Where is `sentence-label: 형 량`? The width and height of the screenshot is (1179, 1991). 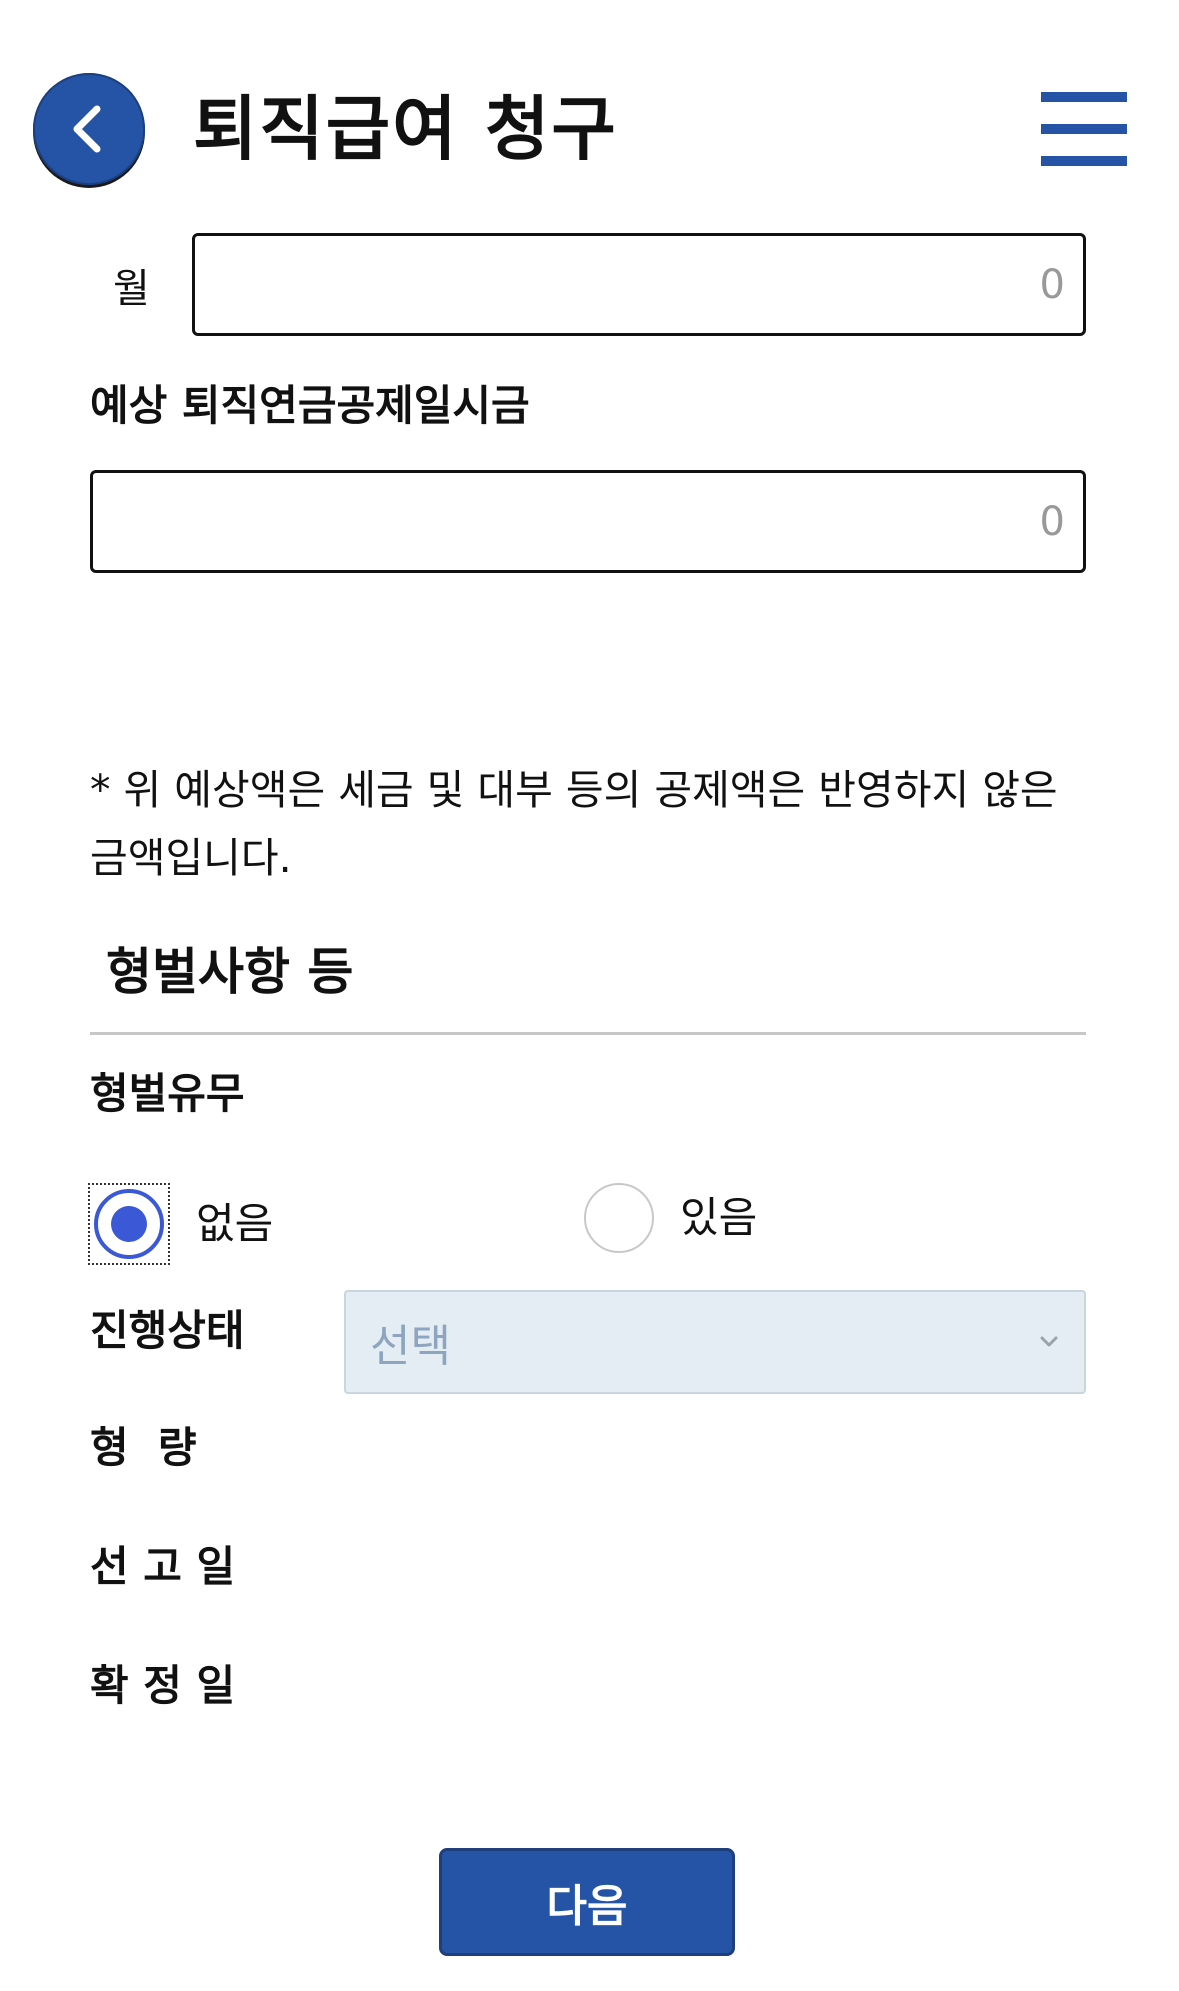 sentence-label: 형 량 is located at coordinates (143, 1447).